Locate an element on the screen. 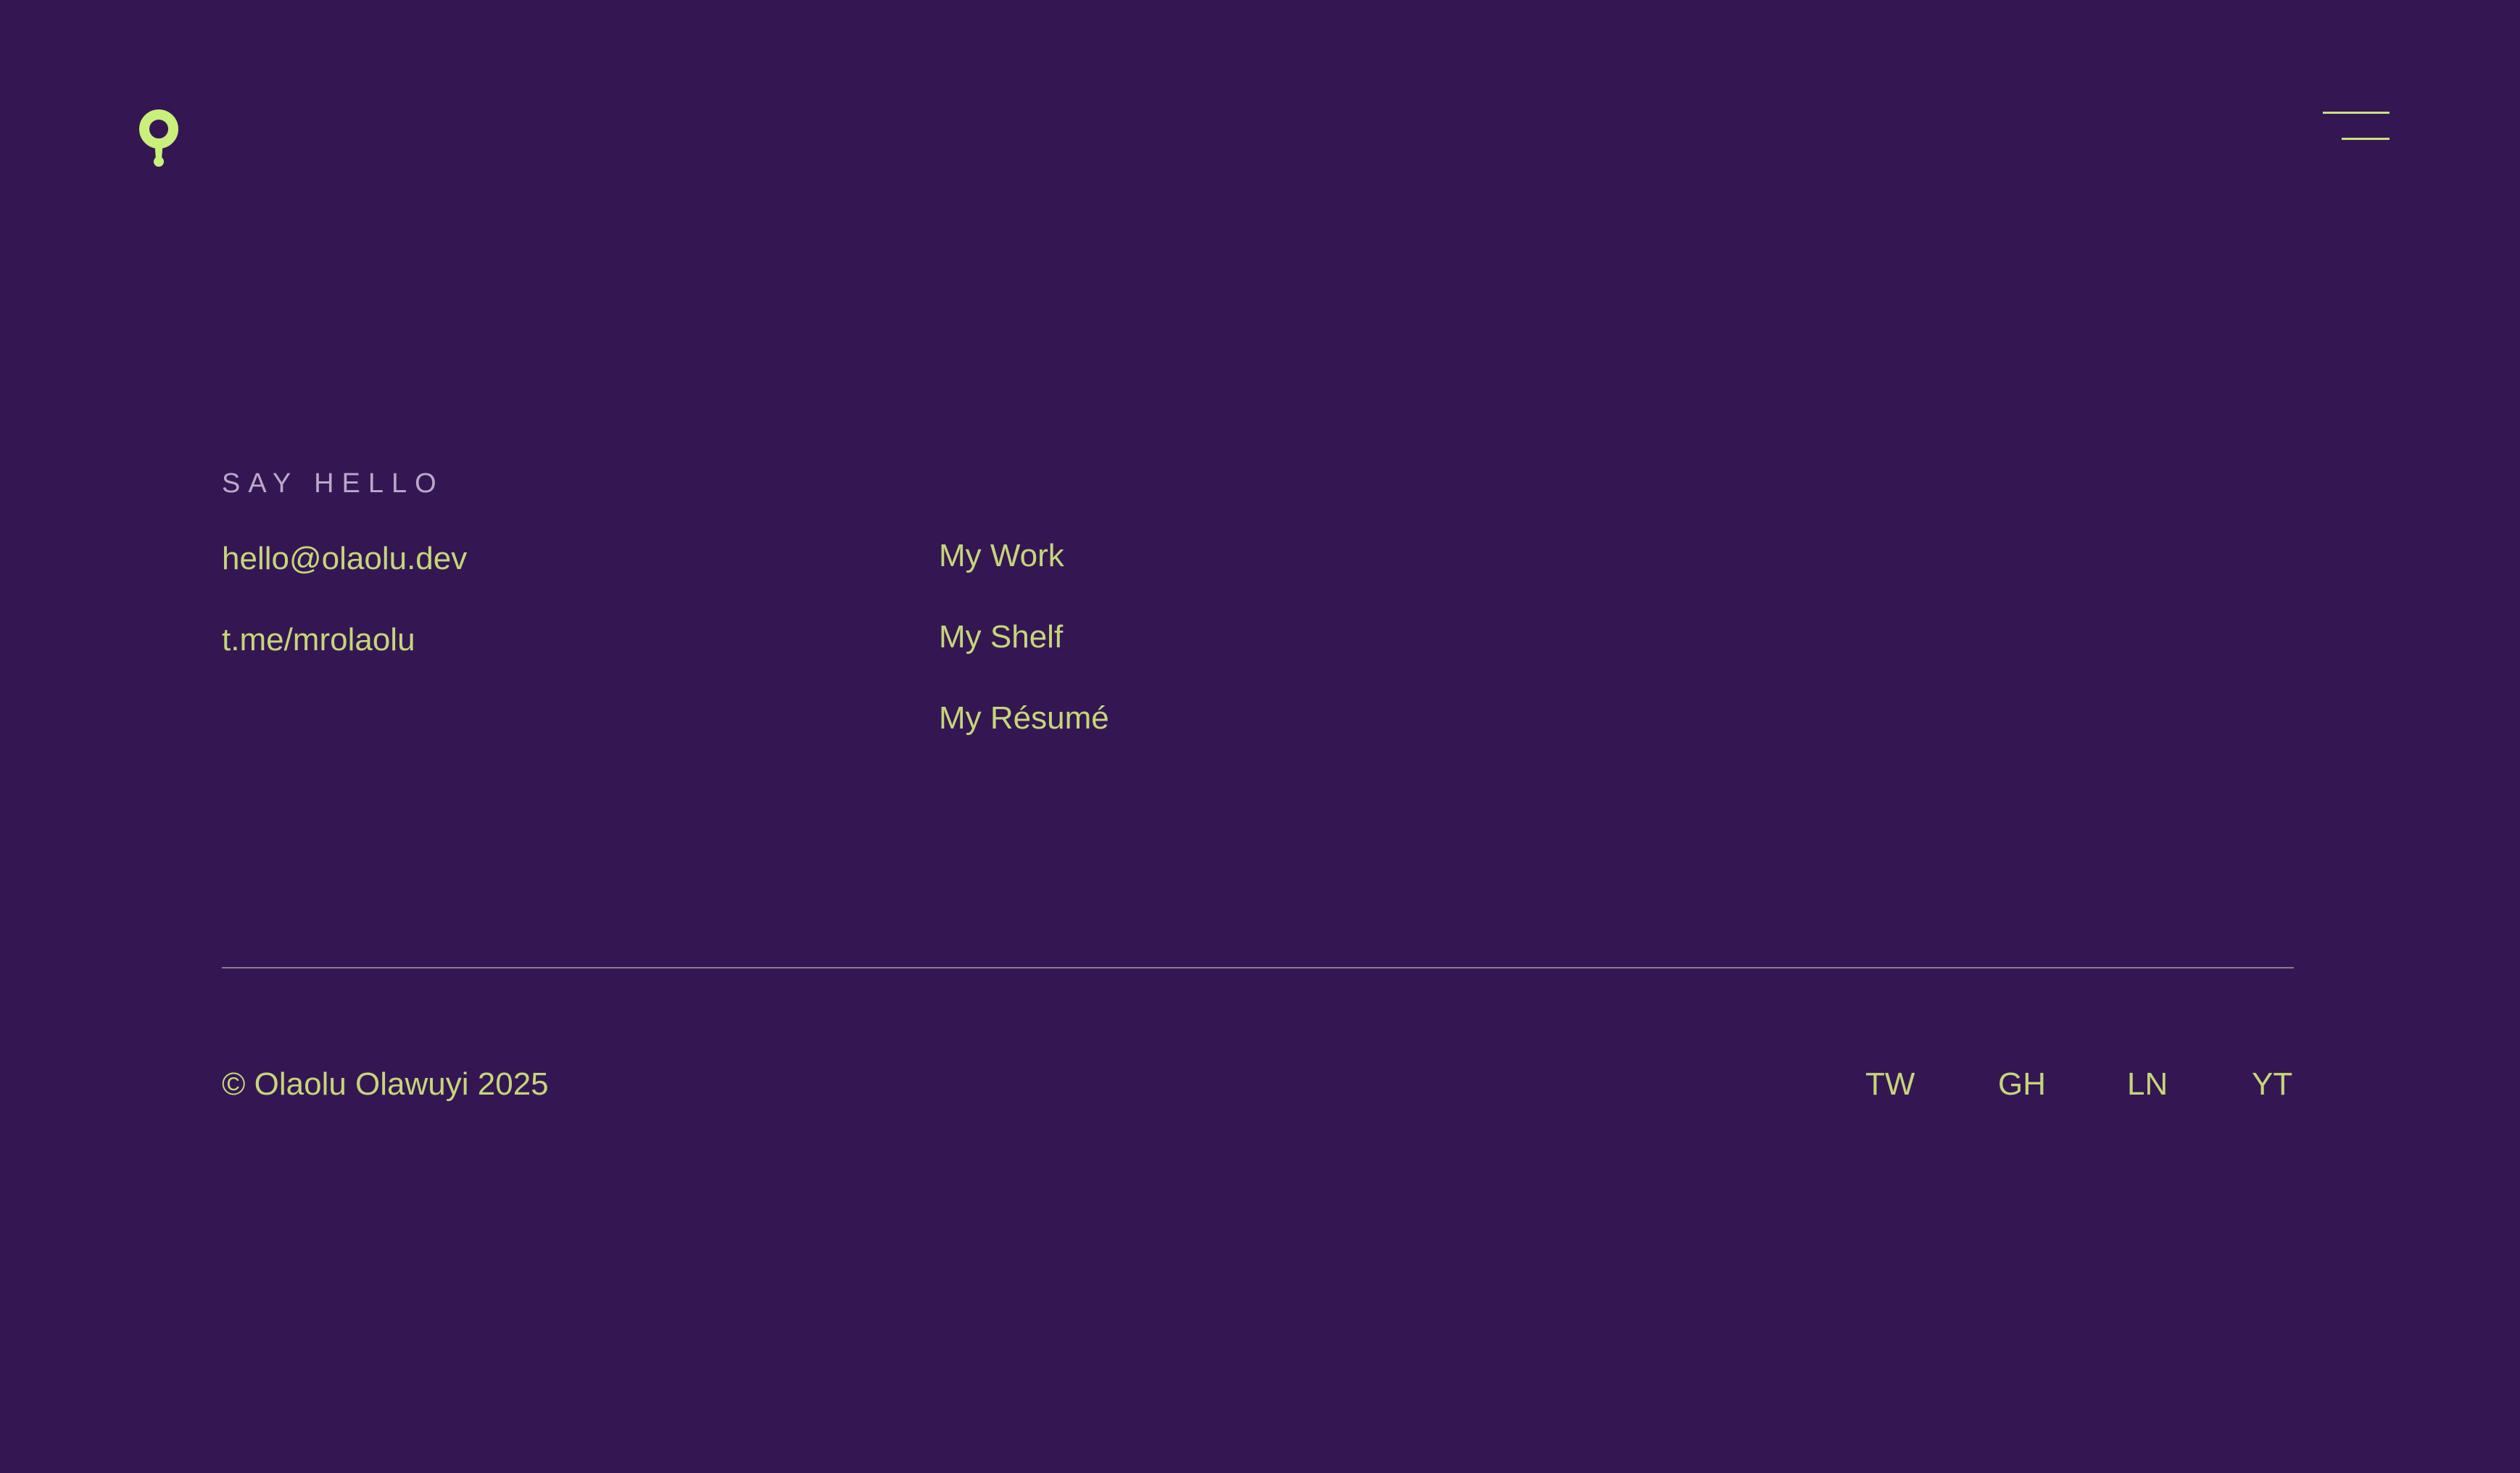 Image resolution: width=2520 pixels, height=1473 pixels. copyright-text: © Olaolu Olawuyi 2025 is located at coordinates (385, 1084).